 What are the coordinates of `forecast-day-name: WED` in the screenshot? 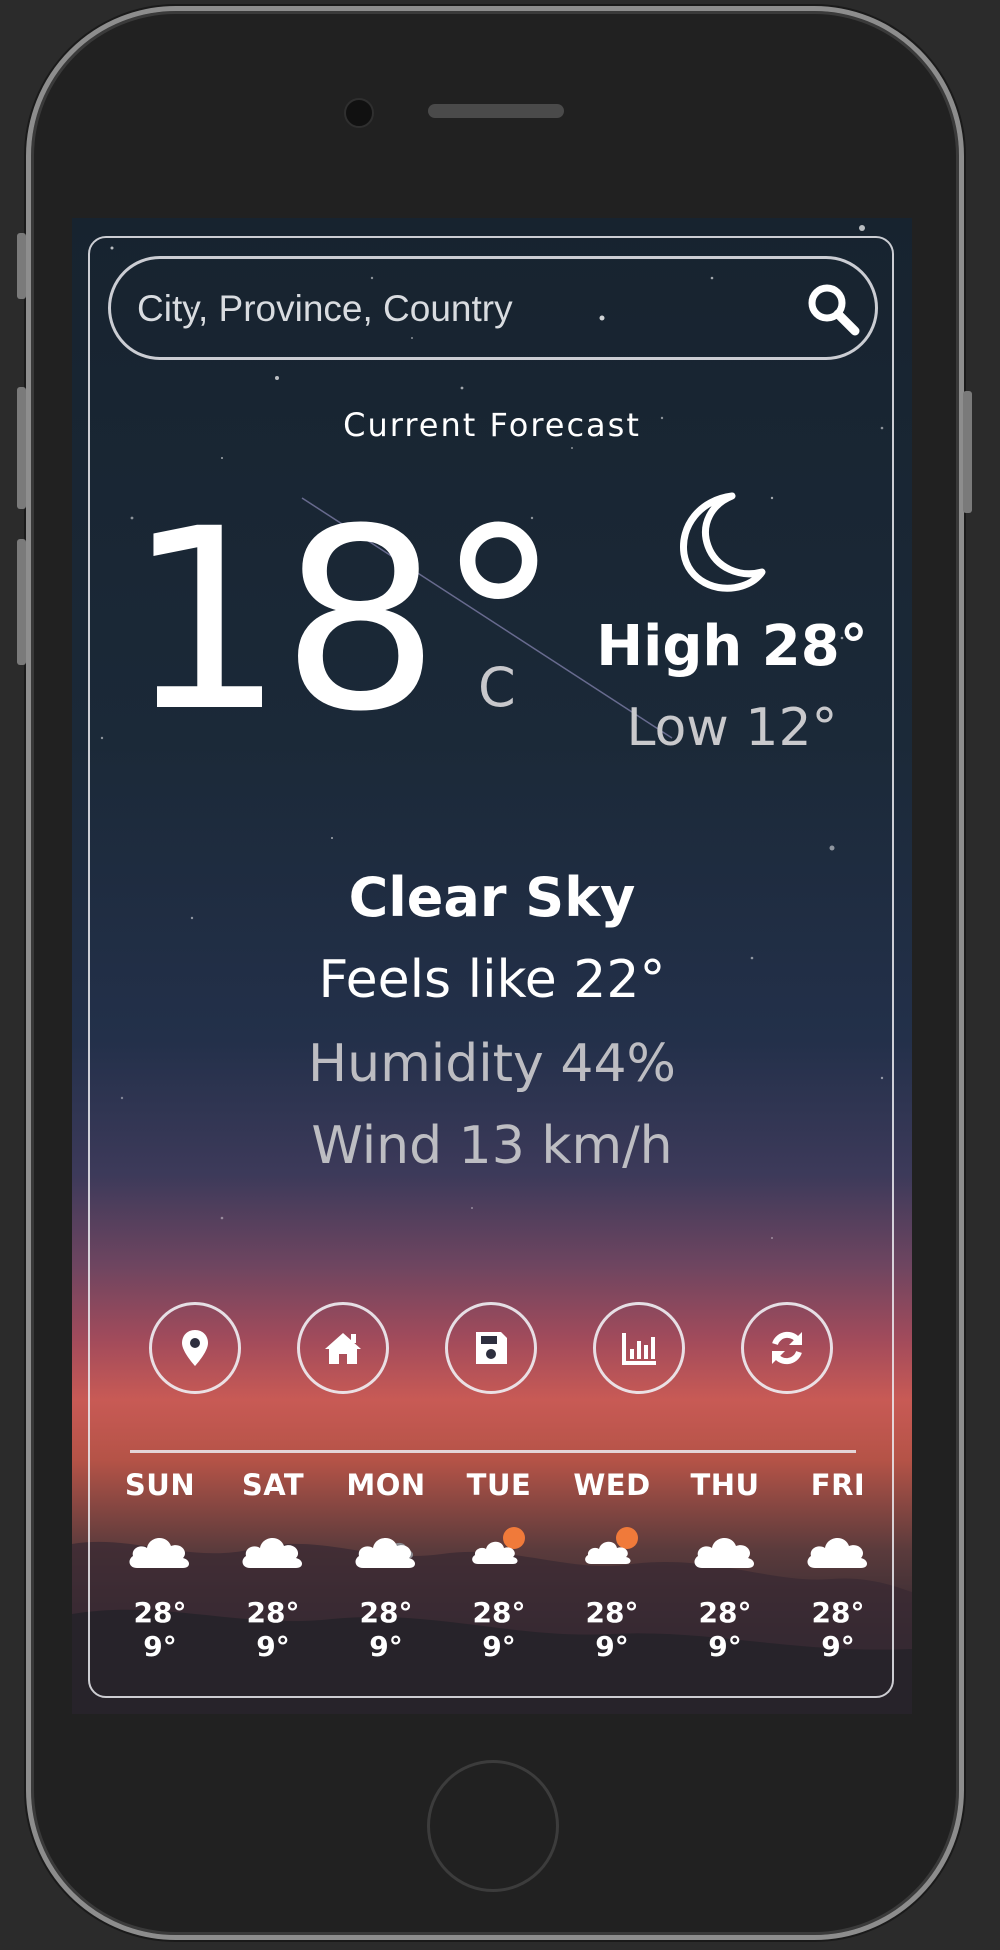 It's located at (612, 1485).